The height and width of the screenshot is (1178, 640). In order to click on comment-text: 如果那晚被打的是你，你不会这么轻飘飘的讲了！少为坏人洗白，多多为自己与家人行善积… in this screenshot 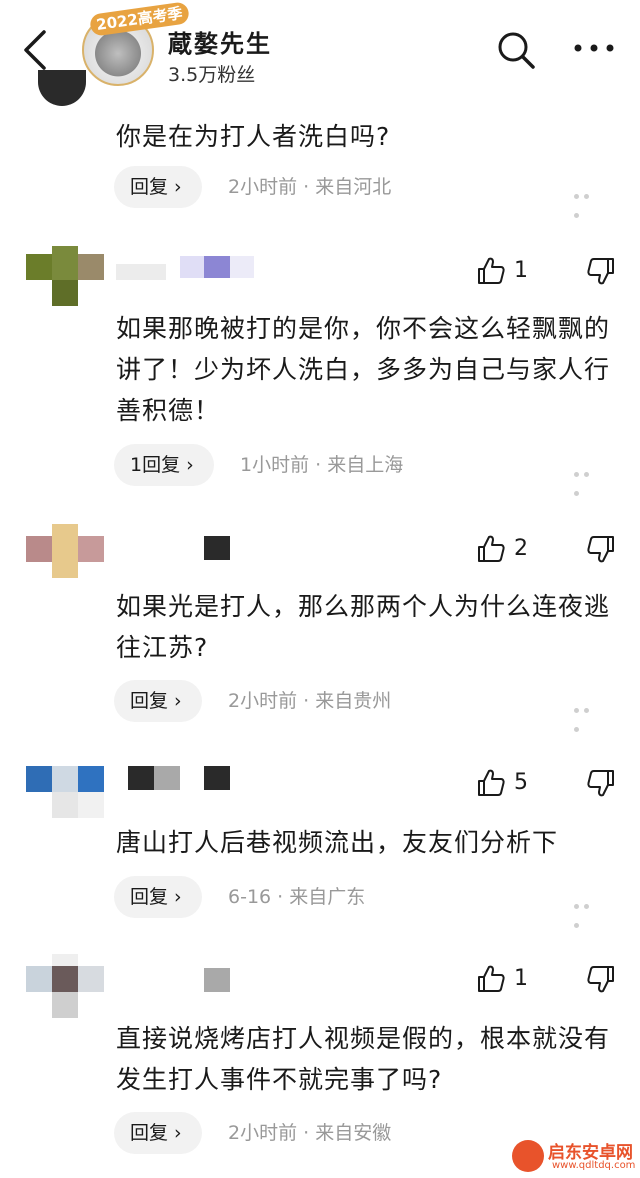, I will do `click(363, 369)`.